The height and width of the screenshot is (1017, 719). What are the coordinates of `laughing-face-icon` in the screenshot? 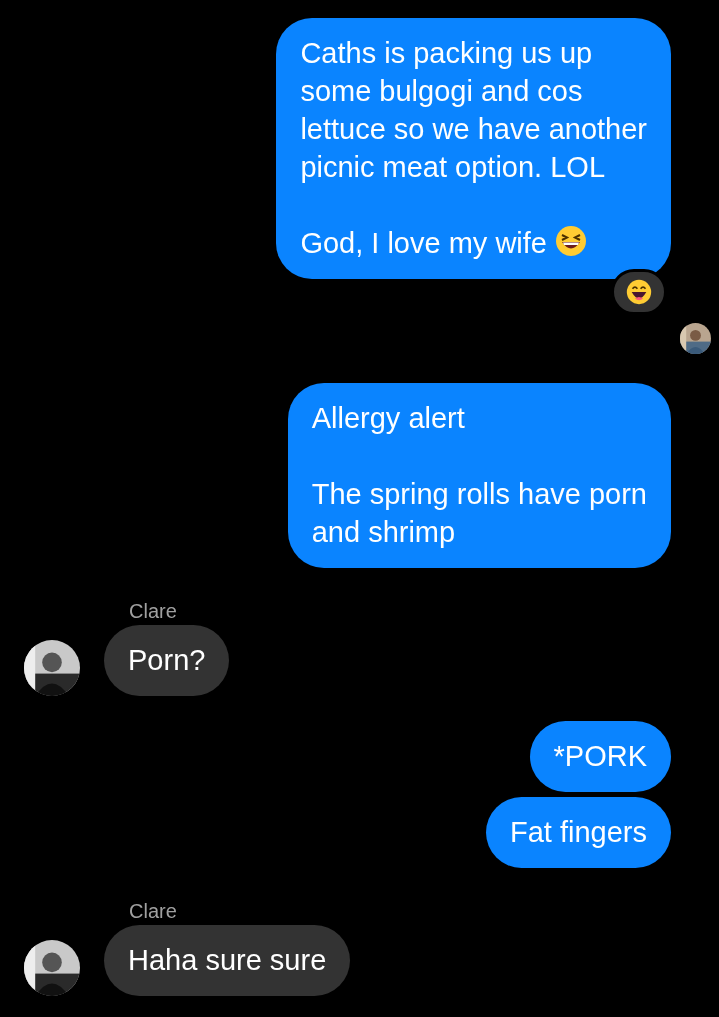 It's located at (639, 292).